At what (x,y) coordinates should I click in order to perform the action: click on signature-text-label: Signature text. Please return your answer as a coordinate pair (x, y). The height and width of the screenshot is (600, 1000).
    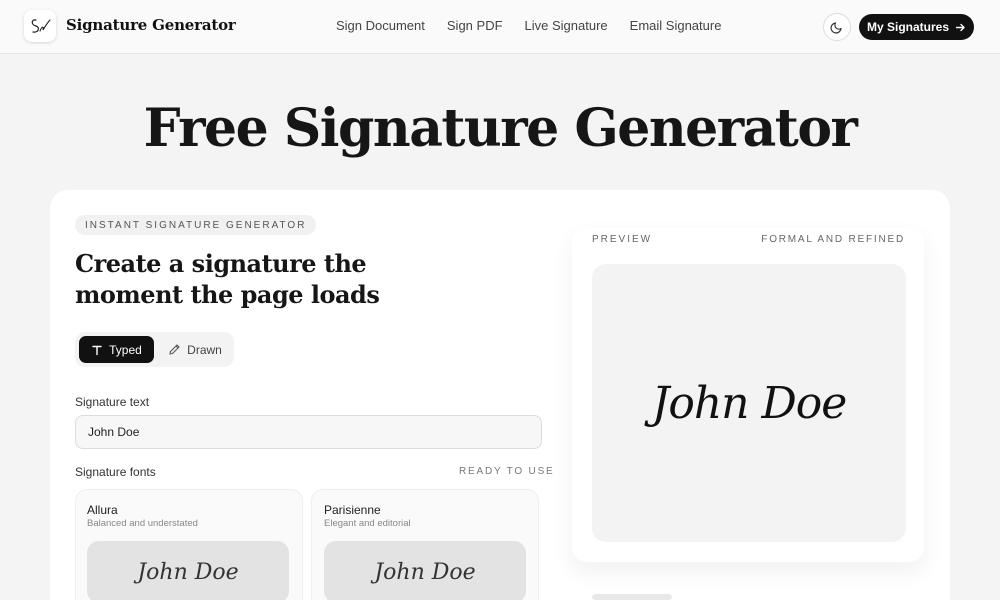
    Looking at the image, I should click on (112, 402).